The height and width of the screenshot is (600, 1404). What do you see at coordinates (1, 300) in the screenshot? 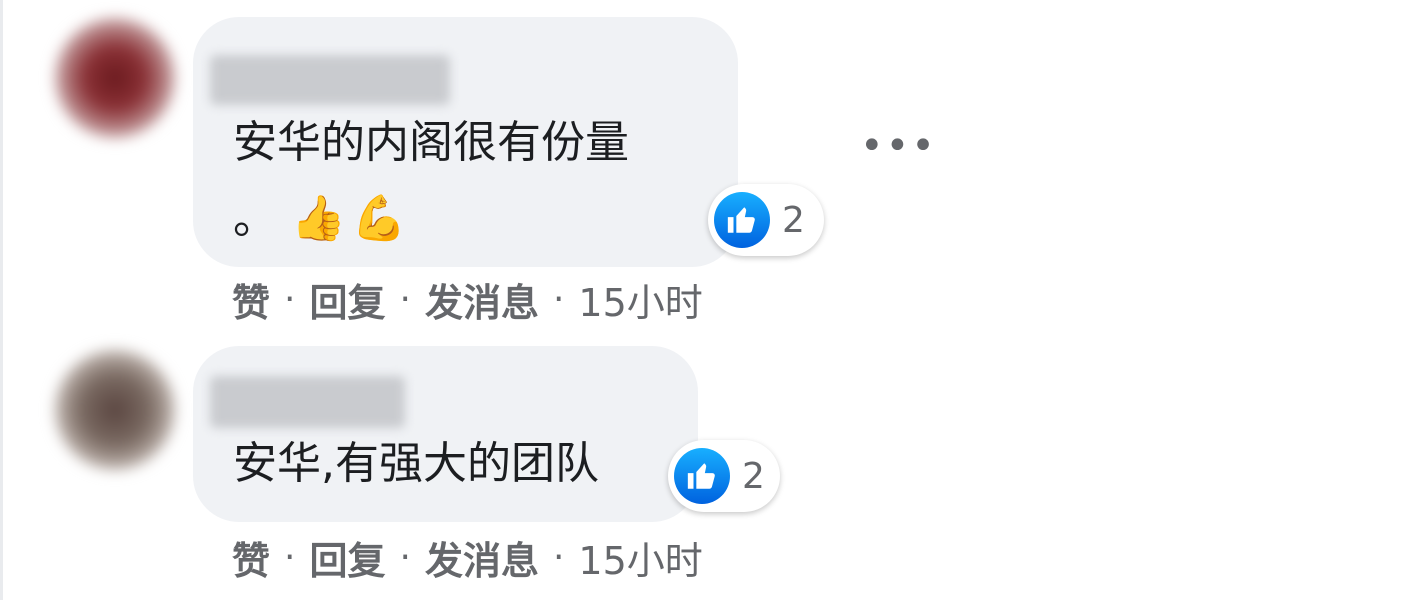
I see `page-left-edge` at bounding box center [1, 300].